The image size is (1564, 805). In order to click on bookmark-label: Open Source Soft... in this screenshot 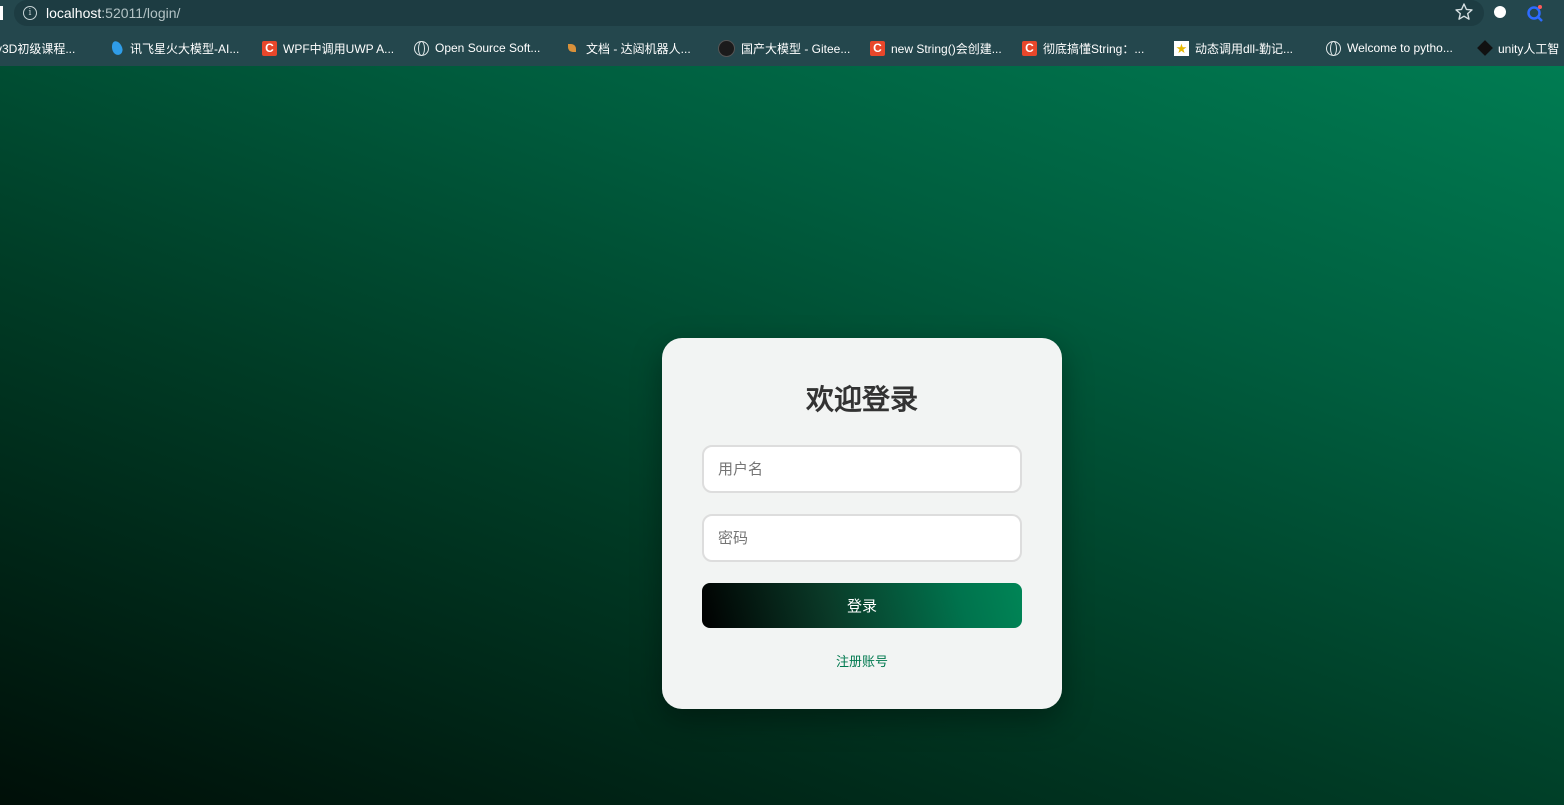, I will do `click(488, 48)`.